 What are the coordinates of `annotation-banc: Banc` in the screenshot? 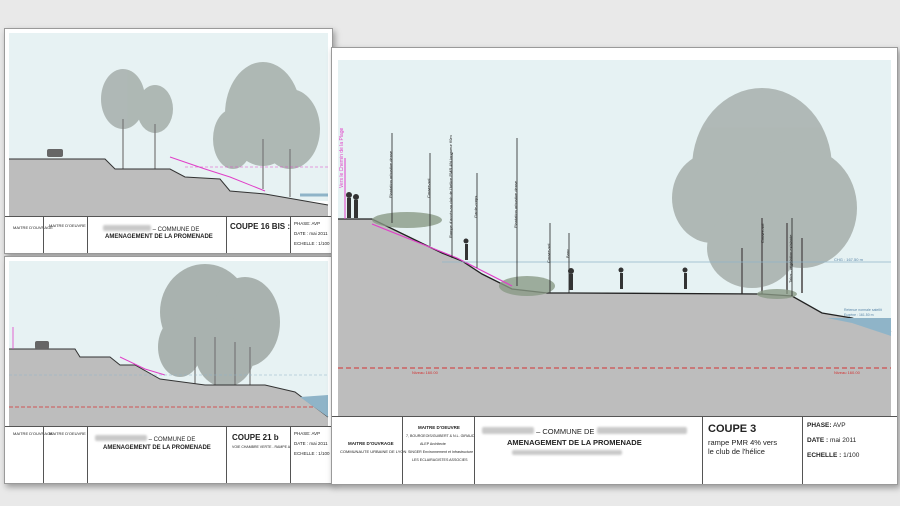 It's located at (567, 253).